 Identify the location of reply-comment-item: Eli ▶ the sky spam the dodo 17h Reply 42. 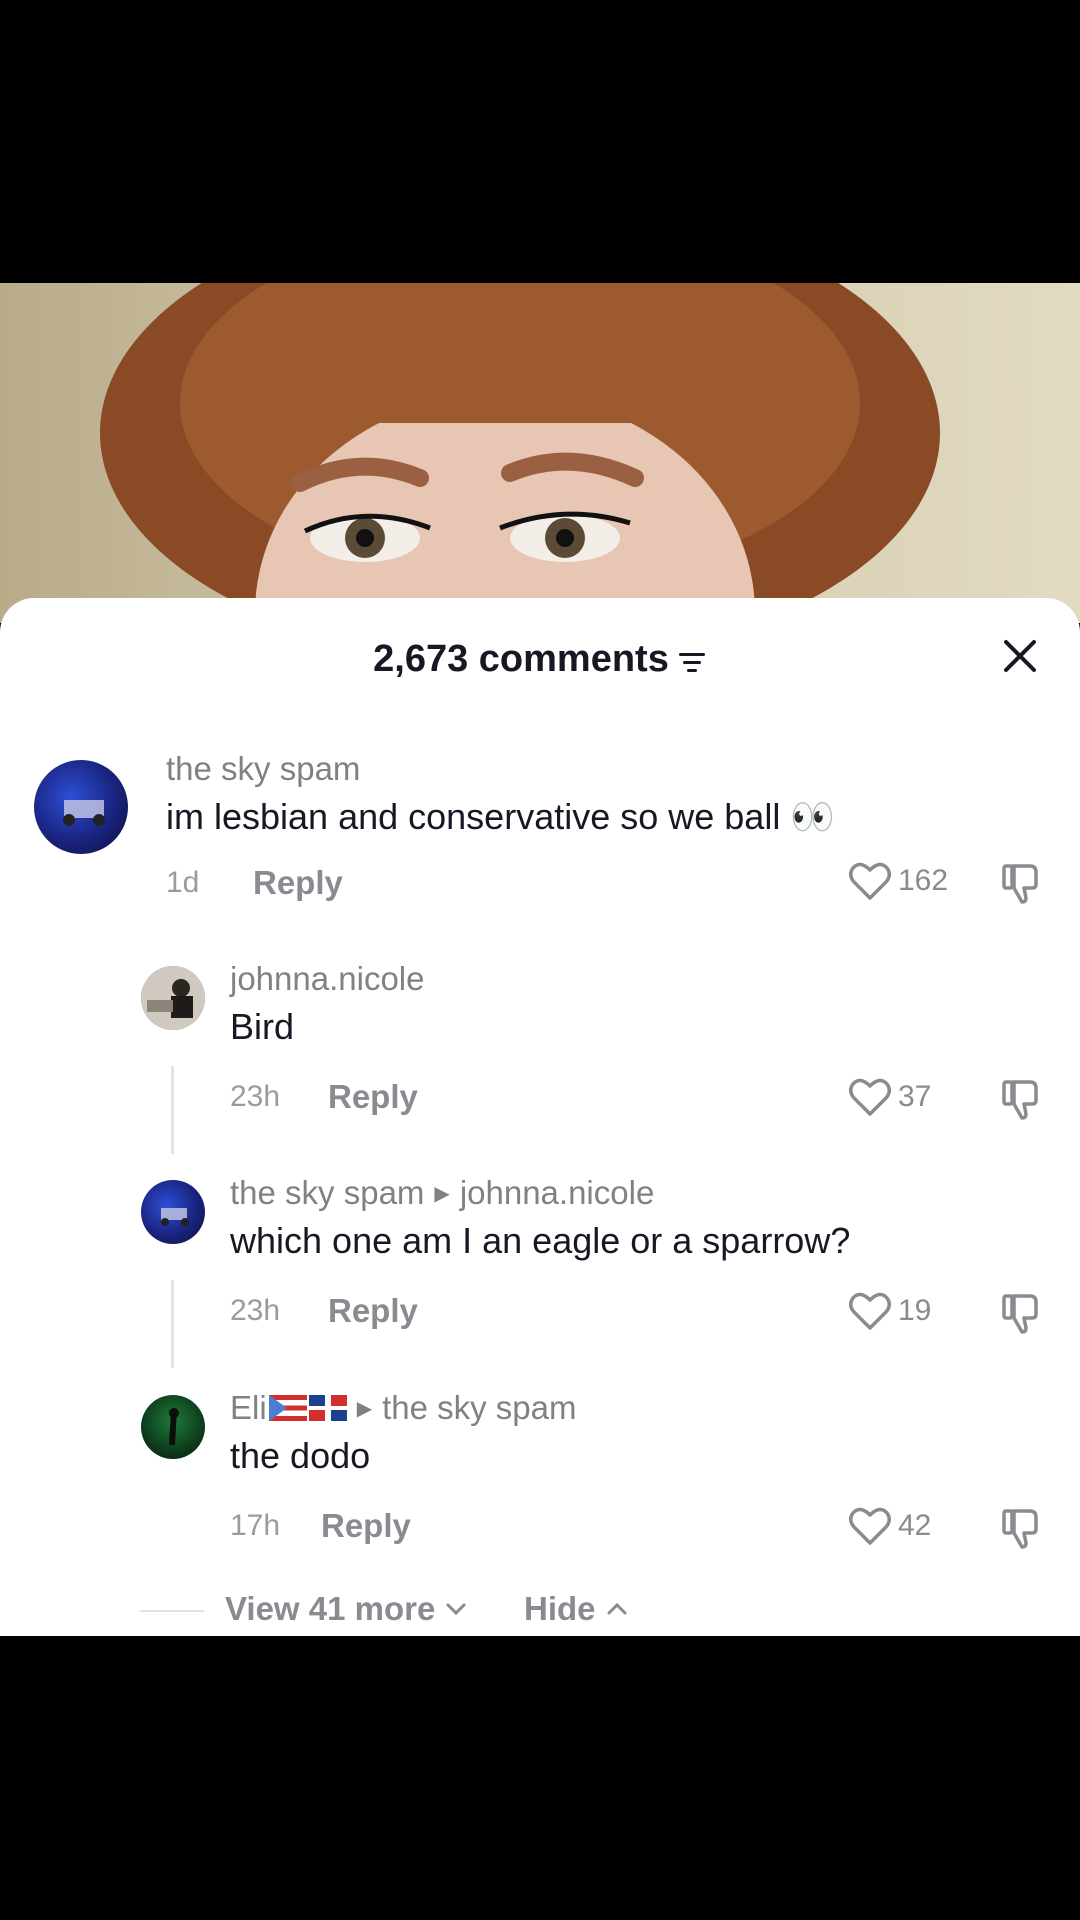
(540, 1480).